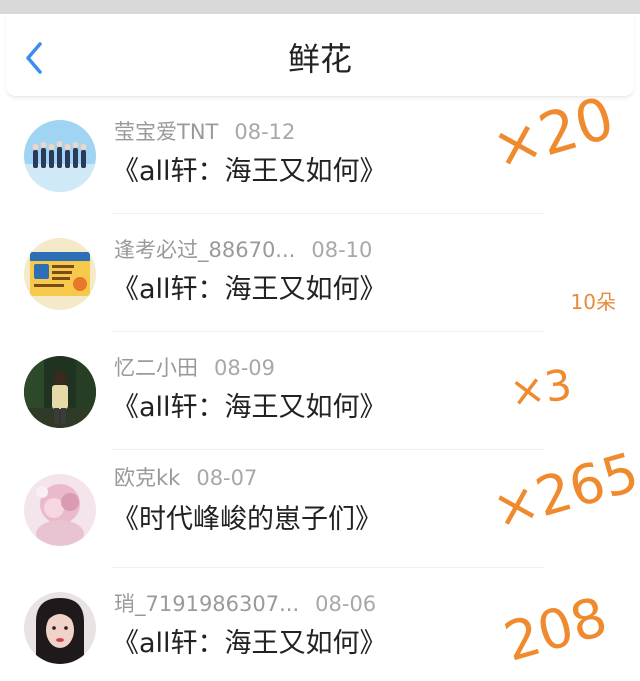 This screenshot has width=640, height=681. What do you see at coordinates (245, 368) in the screenshot?
I see `gift-date: 08-09` at bounding box center [245, 368].